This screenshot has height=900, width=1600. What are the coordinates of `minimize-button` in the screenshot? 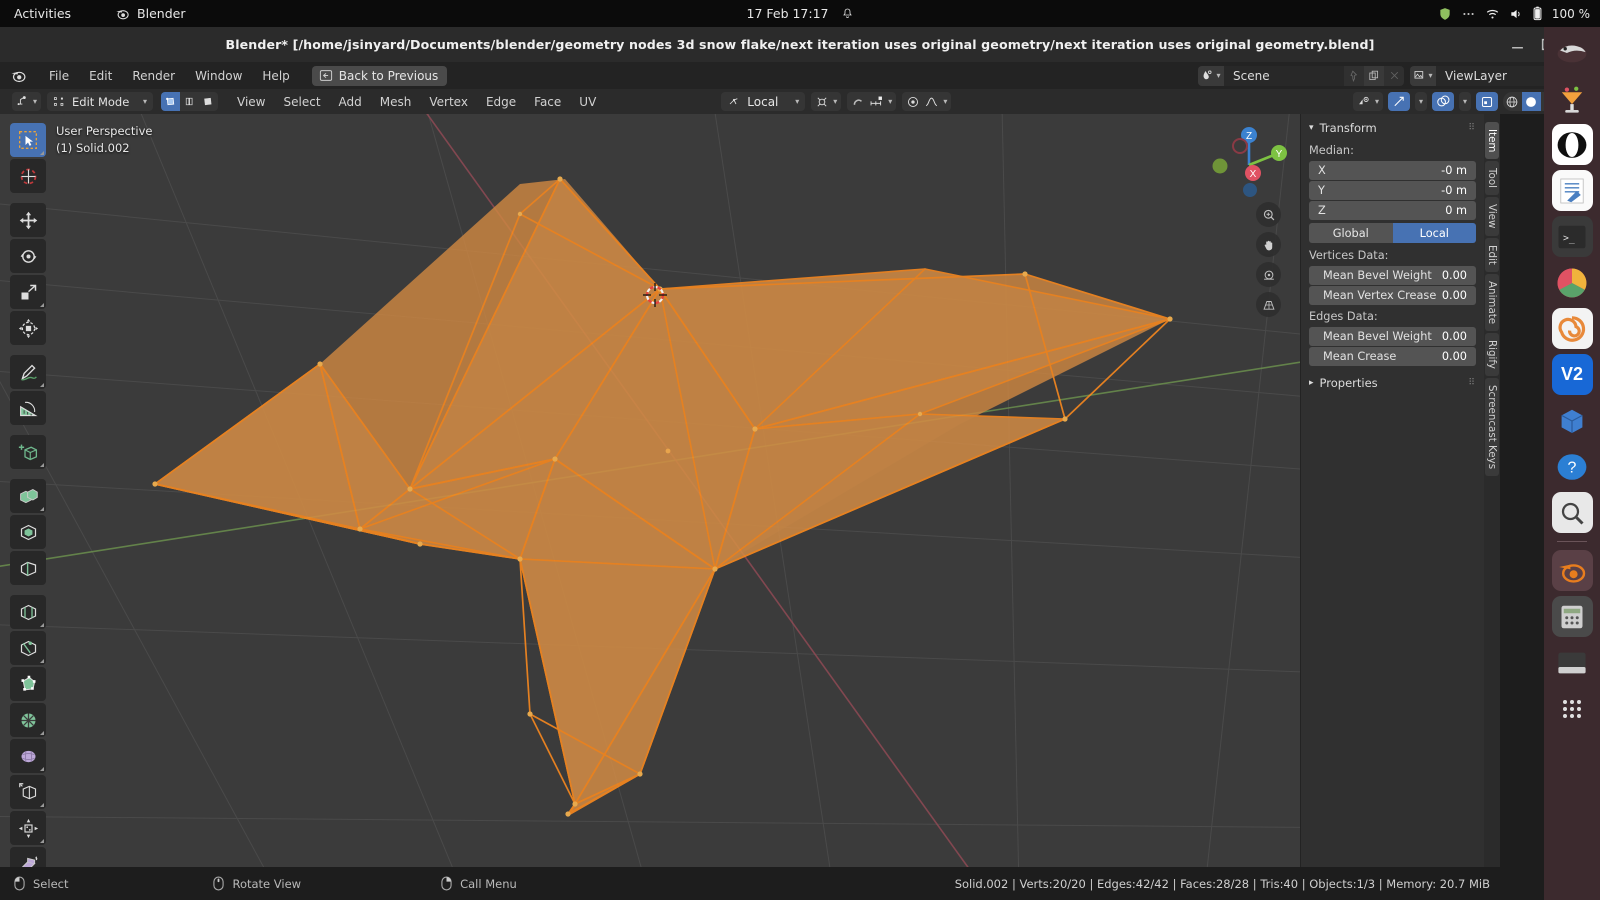 It's located at (1517, 44).